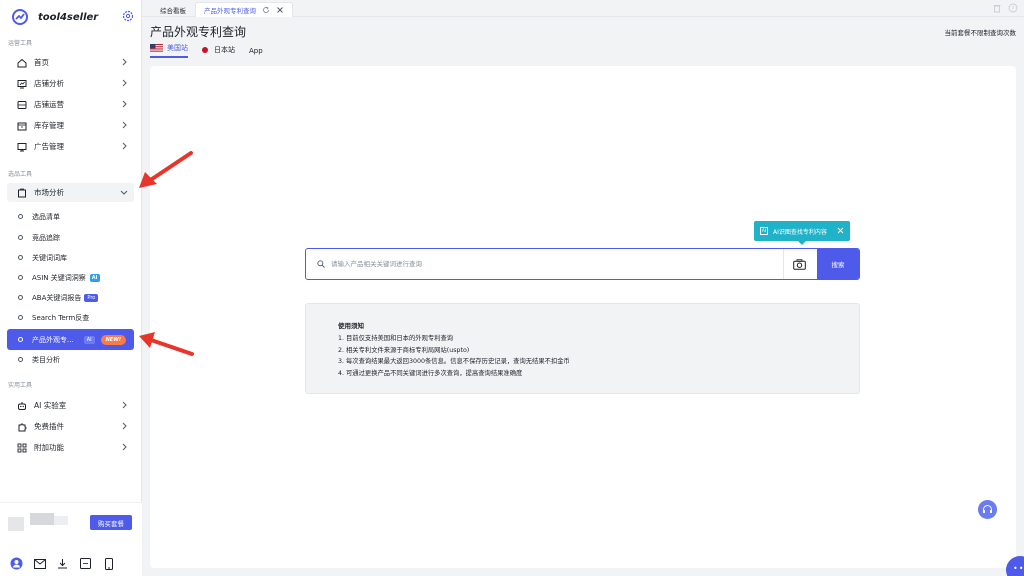 The image size is (1024, 576). I want to click on store-analysis-icon, so click(21, 83).